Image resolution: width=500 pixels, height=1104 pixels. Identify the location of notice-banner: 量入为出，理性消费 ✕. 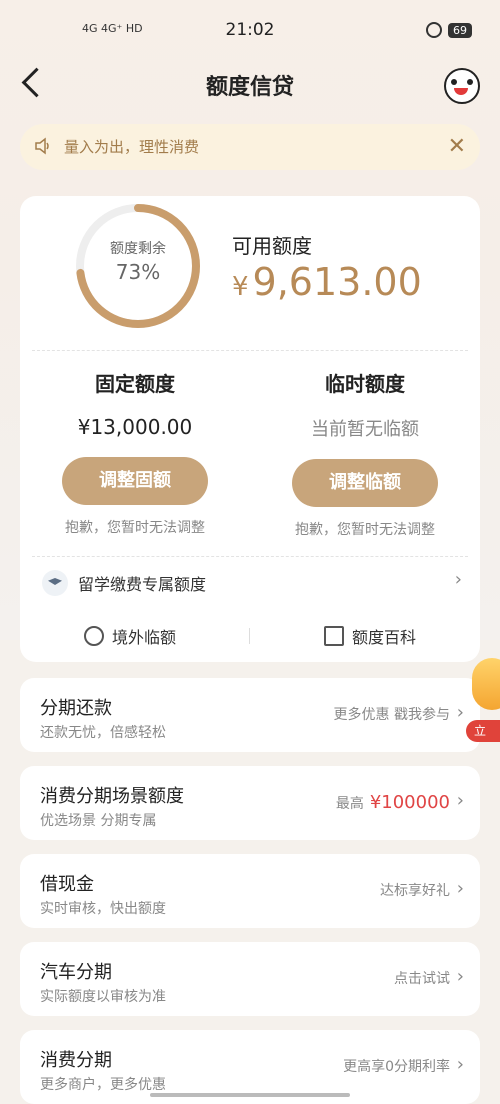
(250, 147).